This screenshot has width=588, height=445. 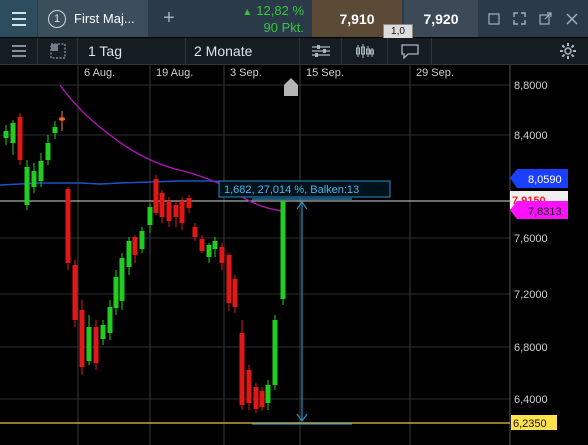 I want to click on speech-bubble-icon, so click(x=409, y=51).